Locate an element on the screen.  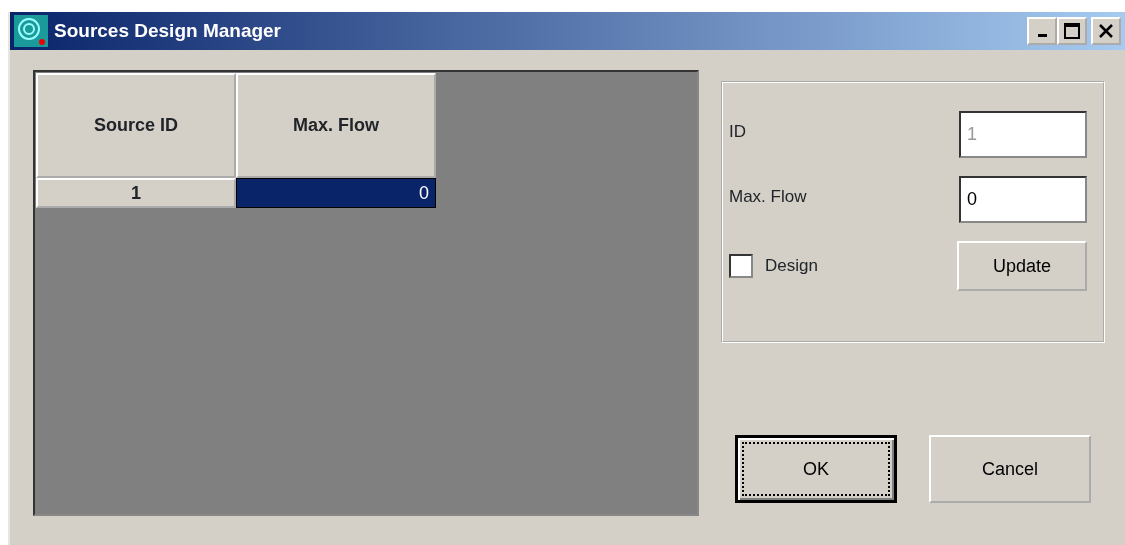
window-title: Sources Design Manager is located at coordinates (168, 30).